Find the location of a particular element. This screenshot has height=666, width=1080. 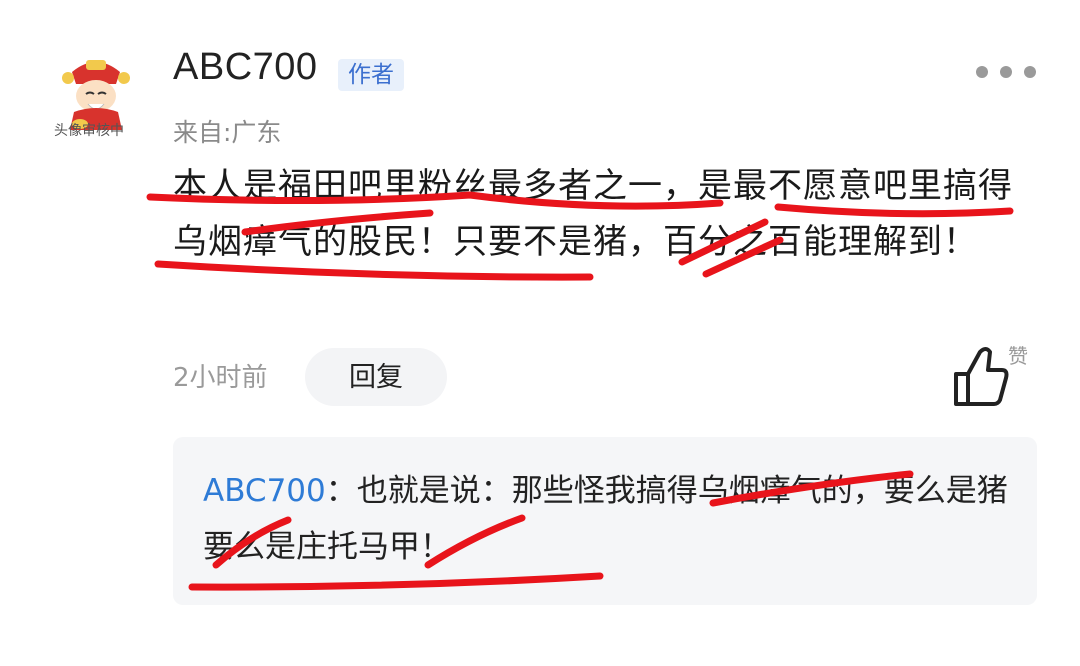

sub-reply-text: ABC700：也就是说：那些怪我搞得乌烟瘴气的，要么是猪要么是庄托马甲！ is located at coordinates (608, 519).